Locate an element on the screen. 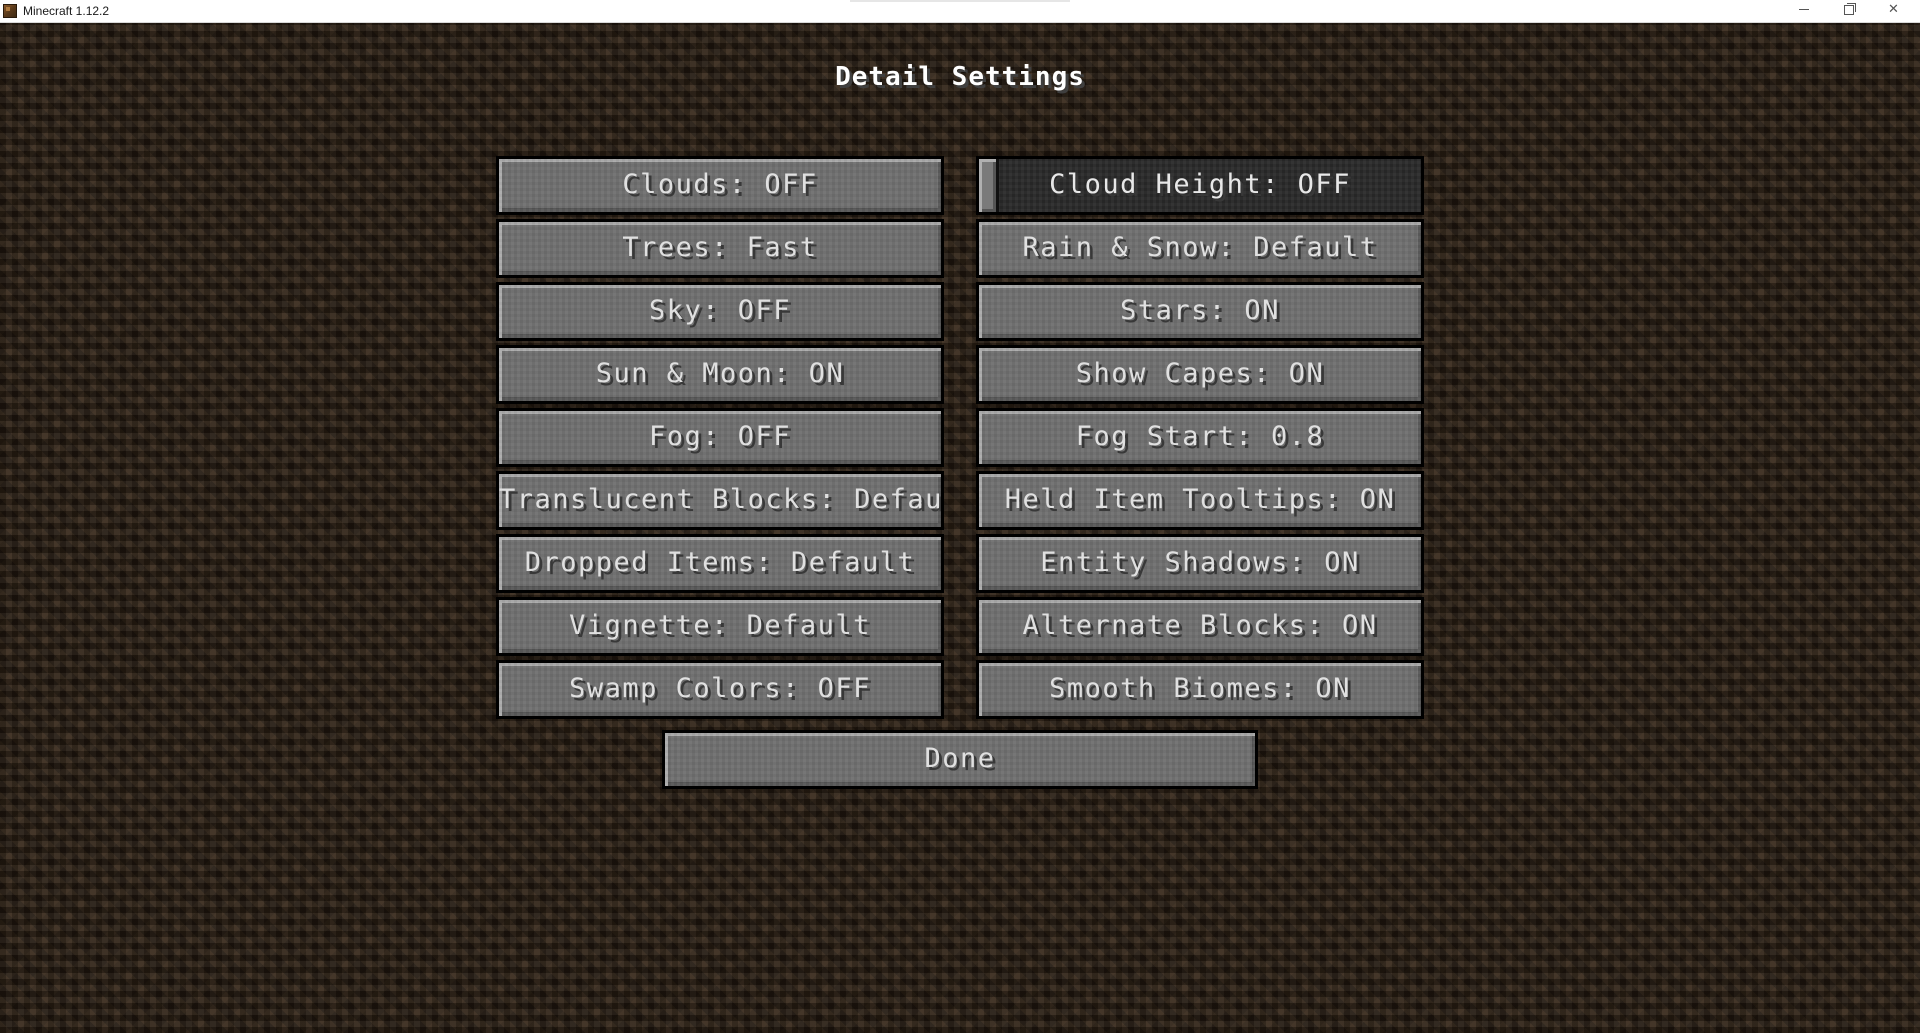  minimize-button is located at coordinates (1803, 11).